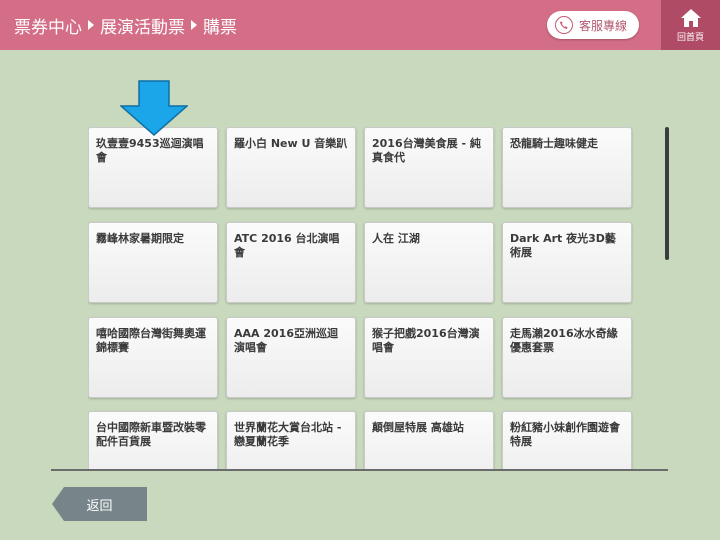 The height and width of the screenshot is (540, 720). What do you see at coordinates (291, 262) in the screenshot?
I see `event-tile: ATC 2016 台北演唱會` at bounding box center [291, 262].